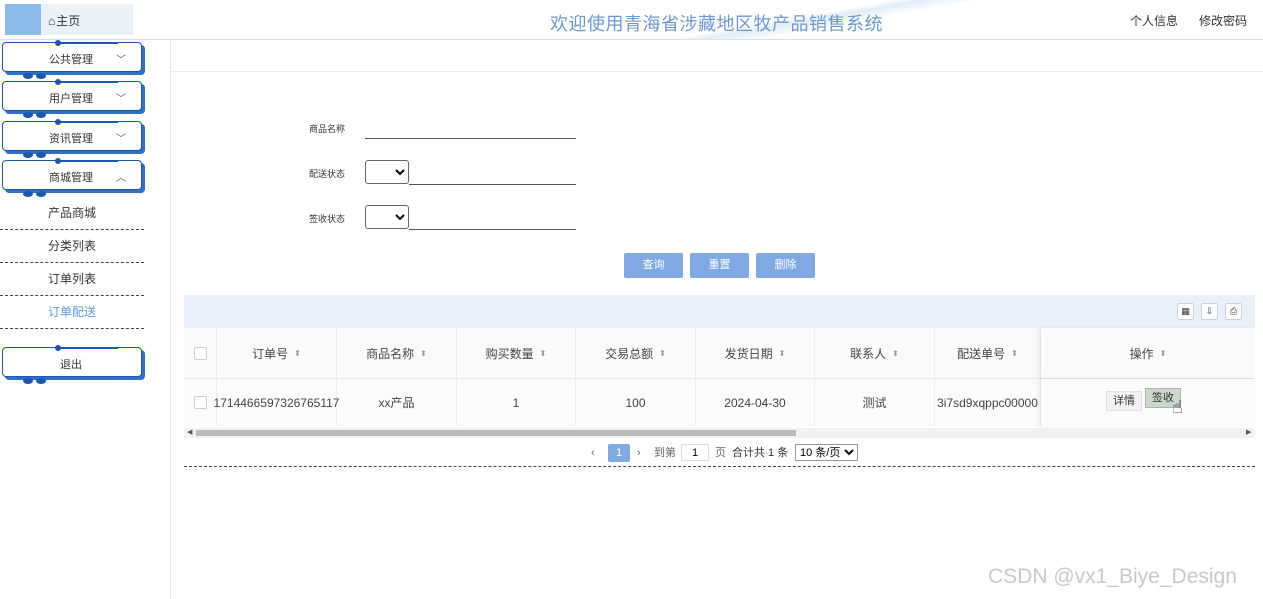 Image resolution: width=1263 pixels, height=599 pixels. What do you see at coordinates (1124, 401) in the screenshot?
I see `detail-button: 详情` at bounding box center [1124, 401].